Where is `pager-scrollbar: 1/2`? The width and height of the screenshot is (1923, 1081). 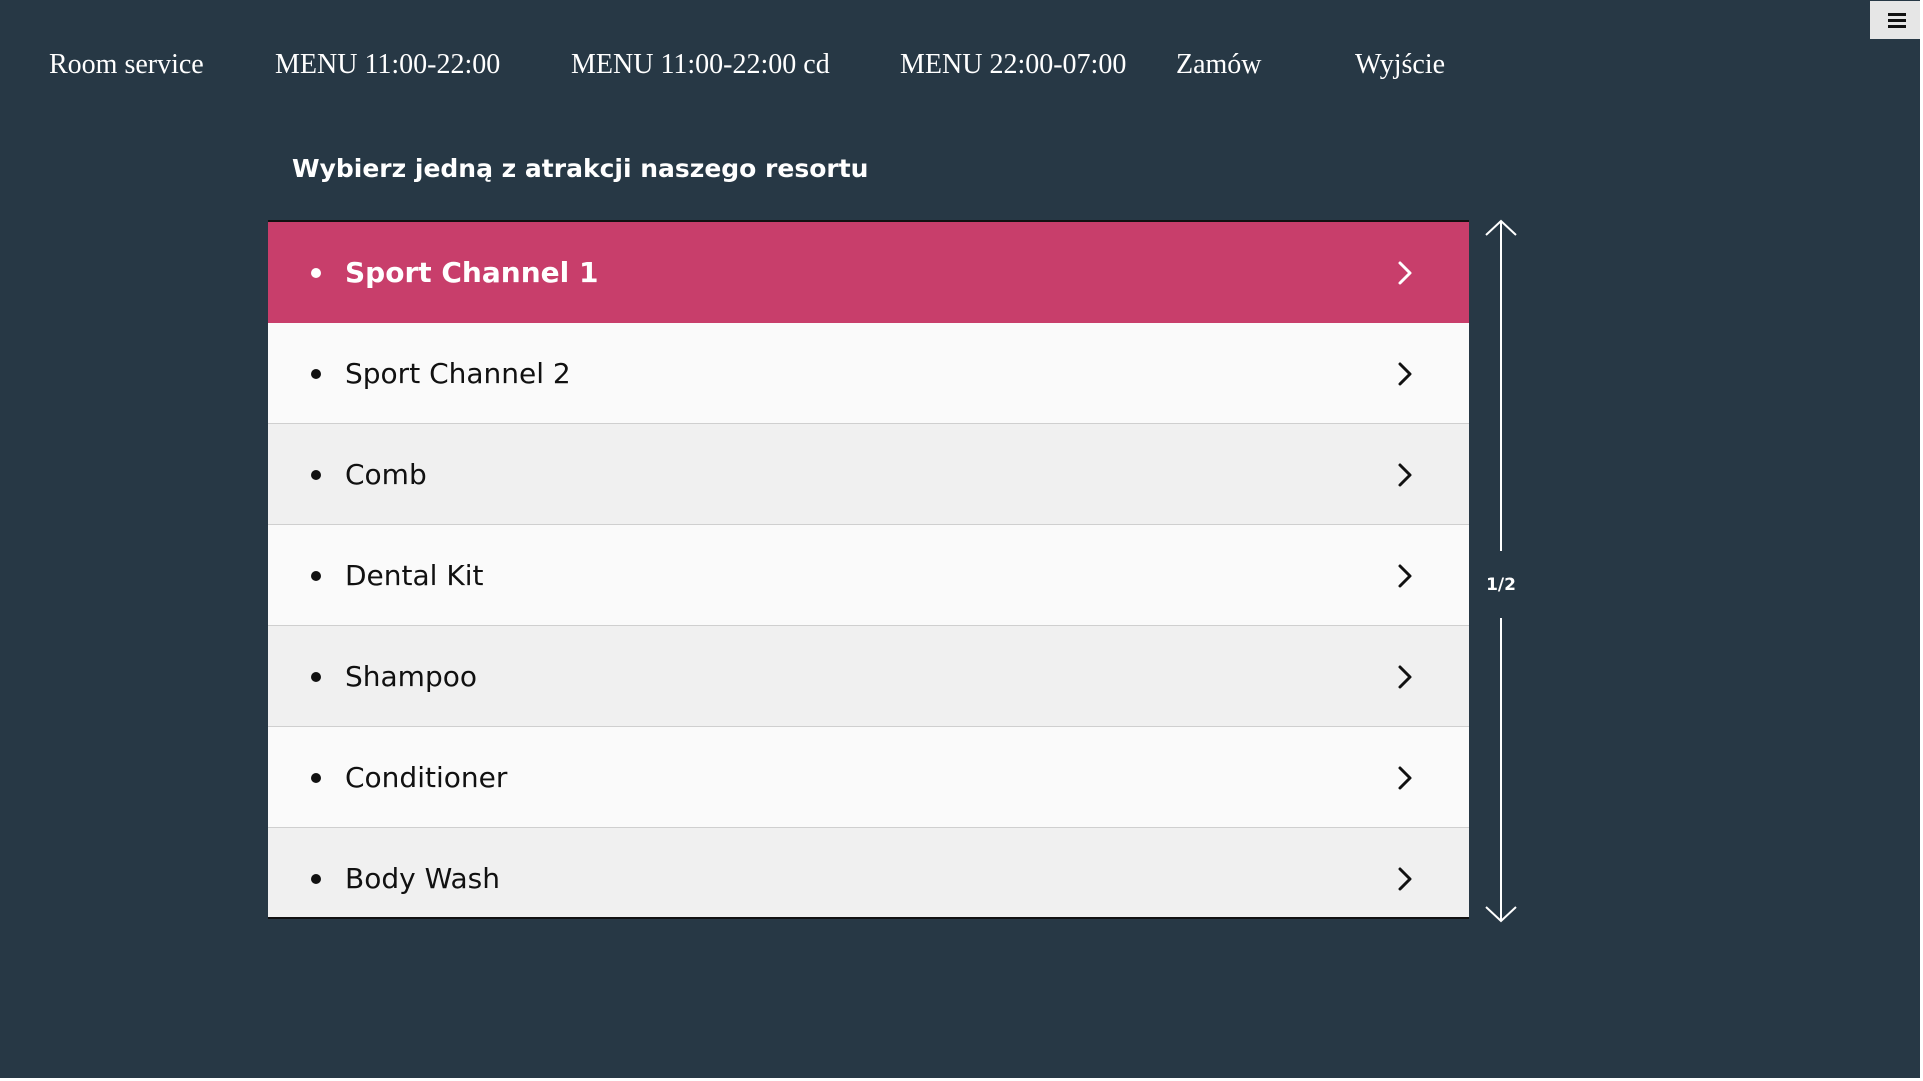 pager-scrollbar: 1/2 is located at coordinates (1501, 571).